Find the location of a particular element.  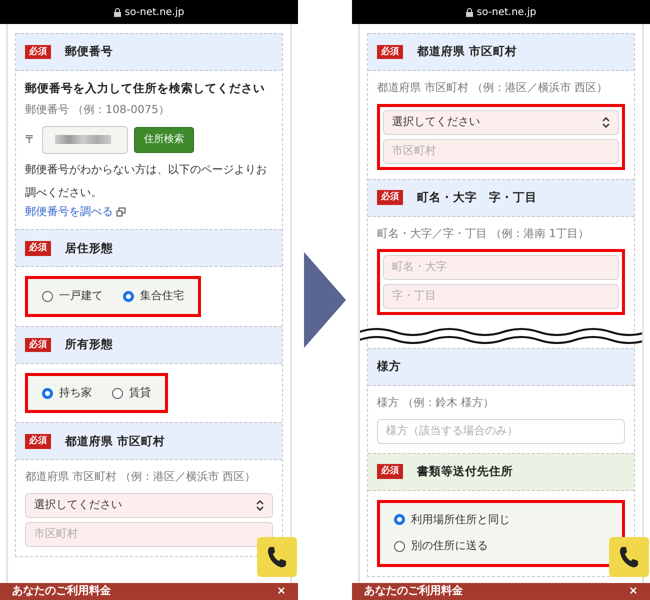

section-title: 郵便番号 is located at coordinates (89, 51).